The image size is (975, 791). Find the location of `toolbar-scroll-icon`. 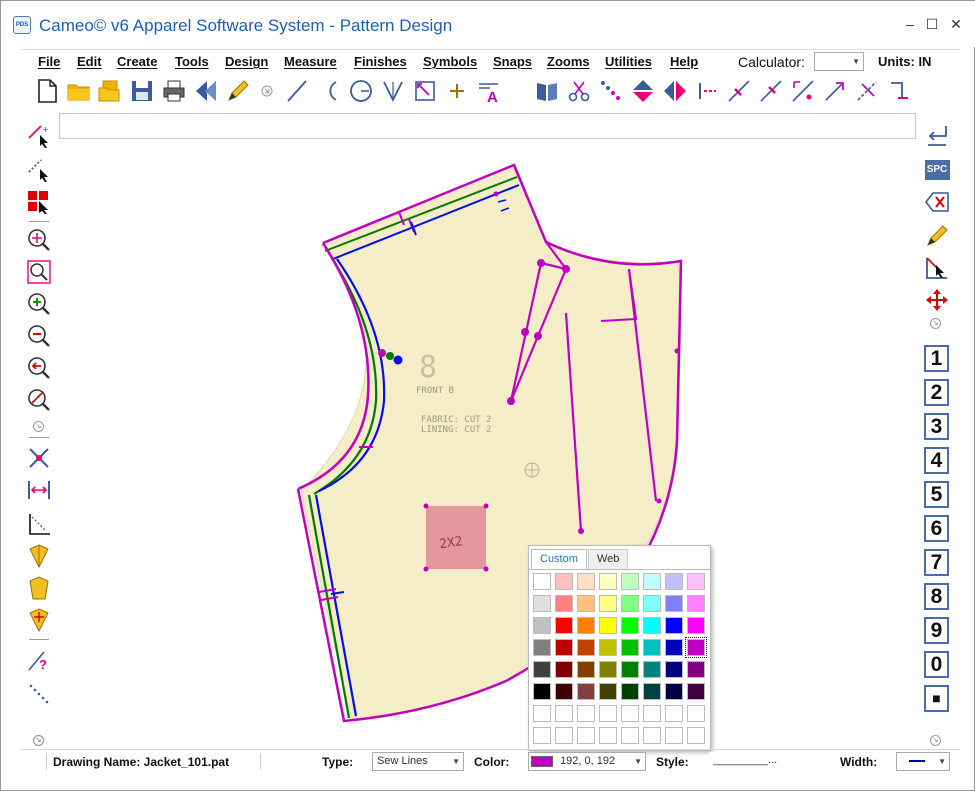

toolbar-scroll-icon is located at coordinates (267, 91).